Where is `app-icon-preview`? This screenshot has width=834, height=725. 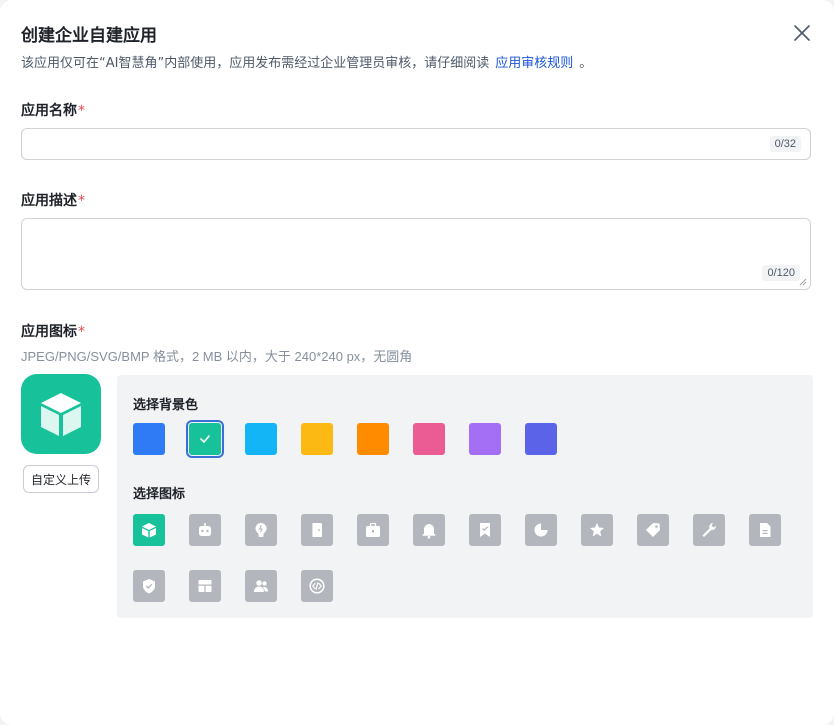 app-icon-preview is located at coordinates (61, 414).